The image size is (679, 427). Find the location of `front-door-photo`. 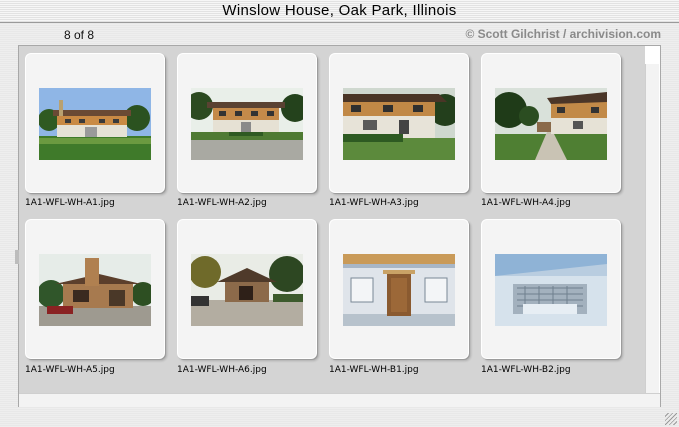

front-door-photo is located at coordinates (399, 290).